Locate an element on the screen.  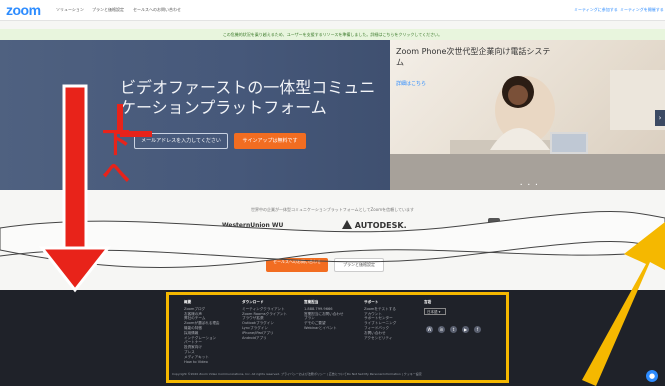
red-annotation-label: 下へ is located at coordinates (116, 157).